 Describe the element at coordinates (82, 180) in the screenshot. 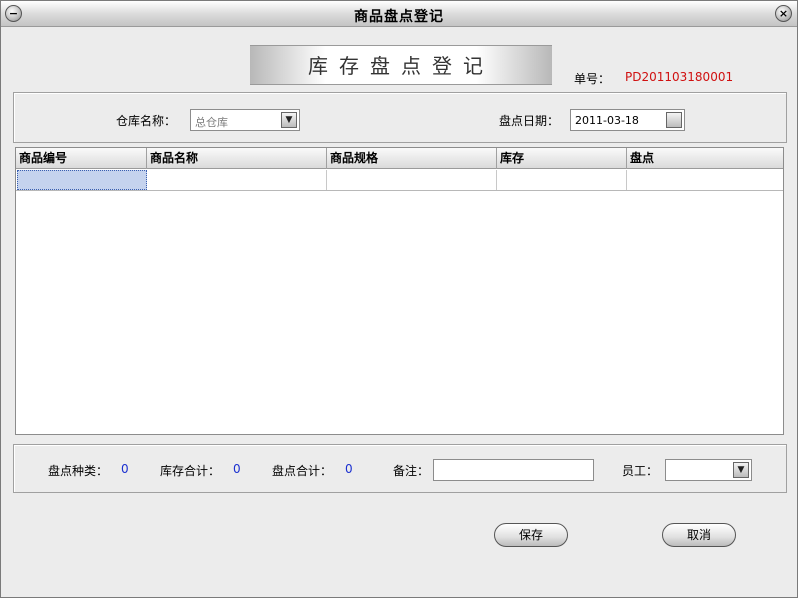

I see `table-cell-code` at that location.